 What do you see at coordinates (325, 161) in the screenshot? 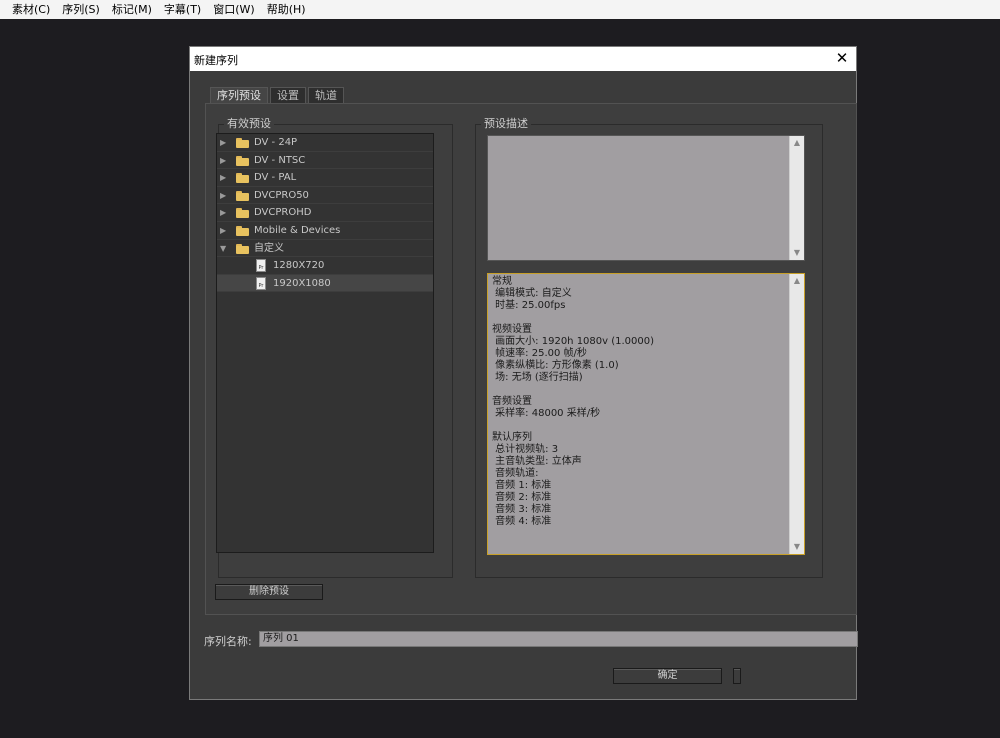
I see `preset-folder-row: ▶ DV - NTSC` at bounding box center [325, 161].